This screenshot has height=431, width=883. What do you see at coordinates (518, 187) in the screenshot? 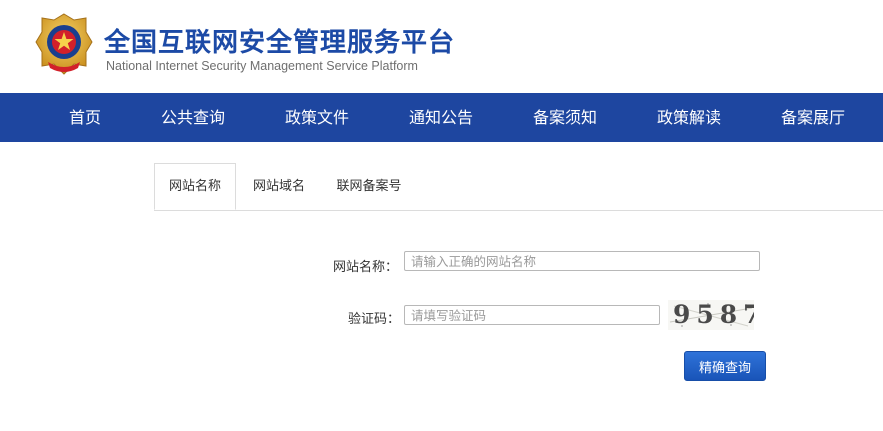
I see `query-tabs: 网站名称 网站域名 联网备案号` at bounding box center [518, 187].